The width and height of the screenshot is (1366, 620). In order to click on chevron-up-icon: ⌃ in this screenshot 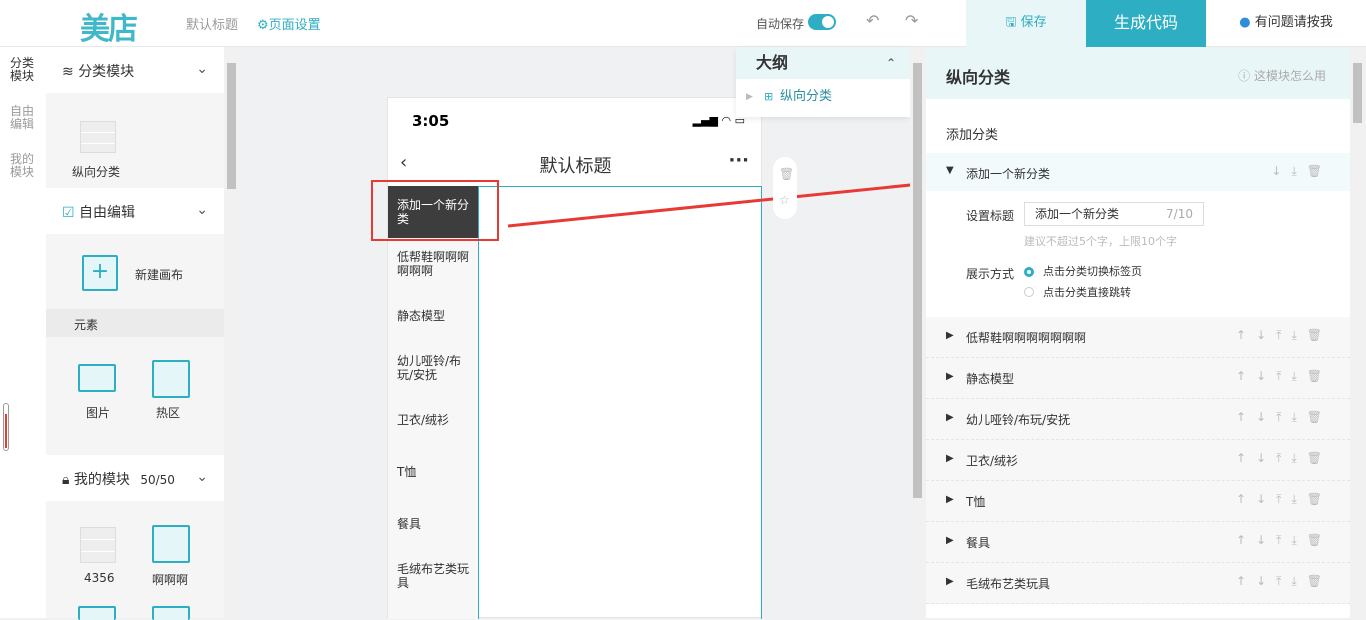, I will do `click(890, 63)`.